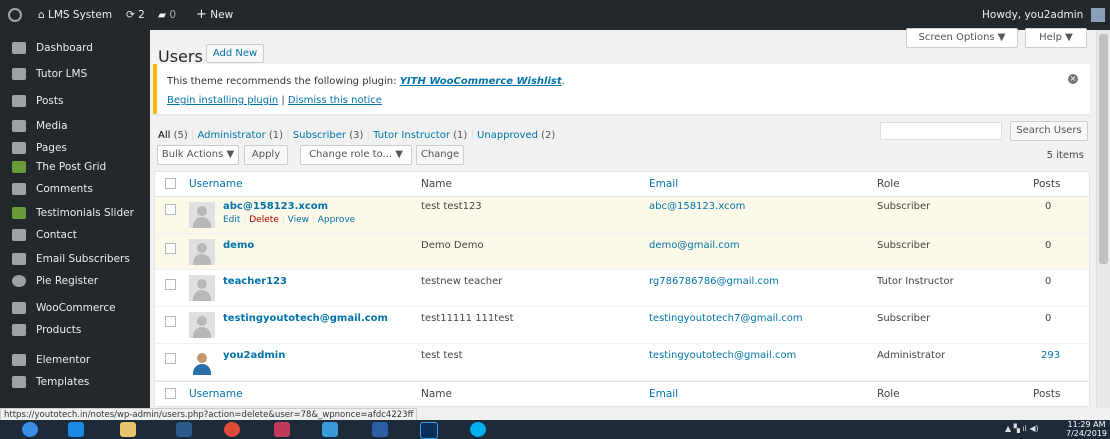 The image size is (1110, 439). What do you see at coordinates (452, 245) in the screenshot?
I see `user-name: Demo Demo` at bounding box center [452, 245].